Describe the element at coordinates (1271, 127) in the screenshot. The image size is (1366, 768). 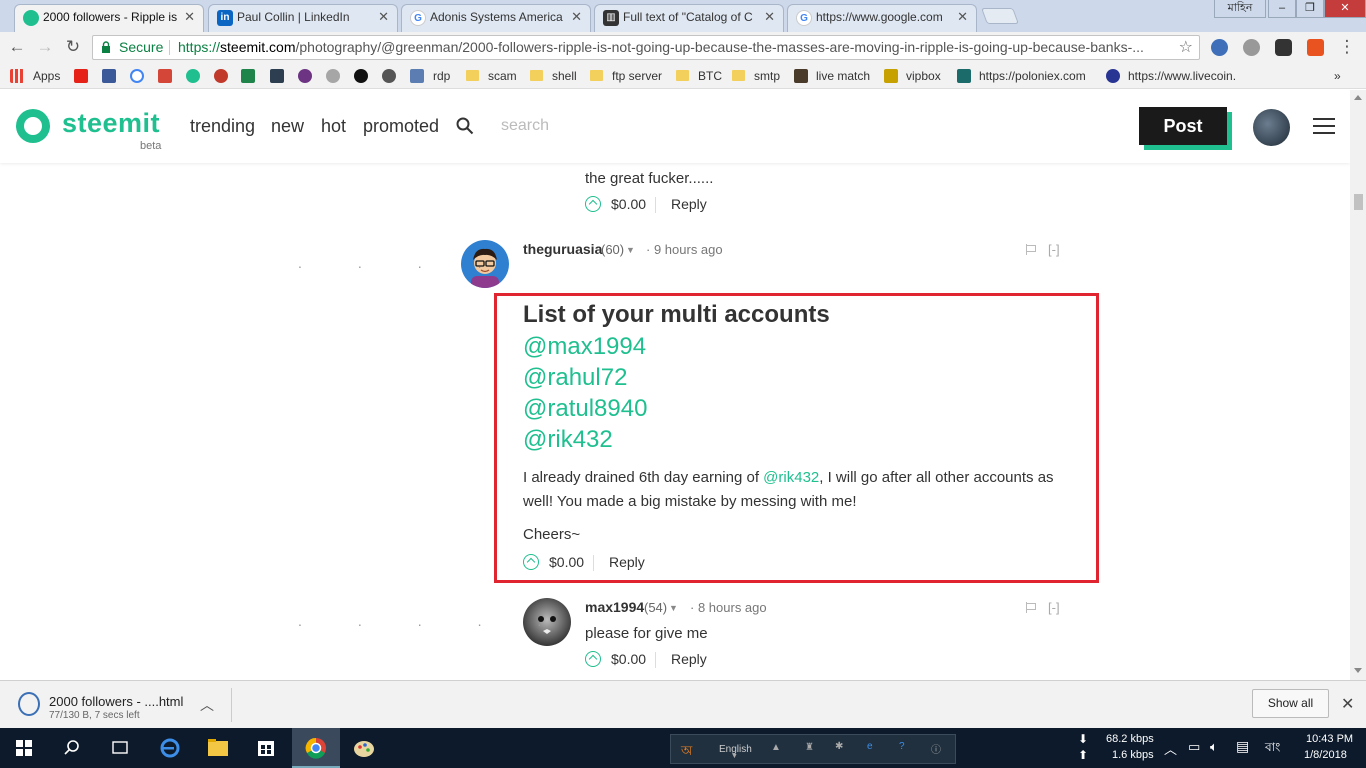
I see `user-avatar` at that location.